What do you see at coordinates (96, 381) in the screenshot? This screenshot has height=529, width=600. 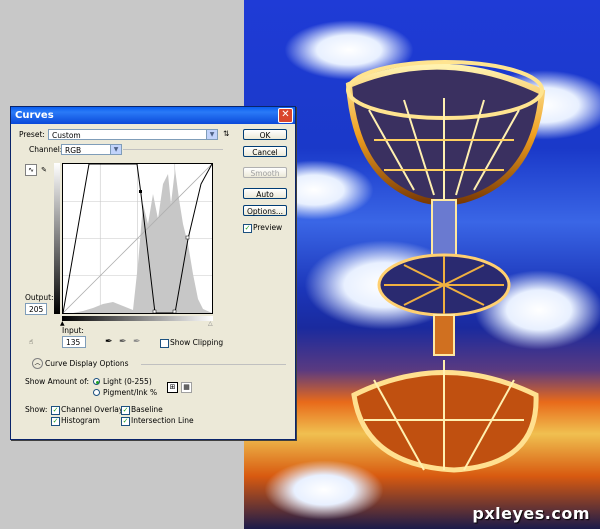 I see `light-radio` at bounding box center [96, 381].